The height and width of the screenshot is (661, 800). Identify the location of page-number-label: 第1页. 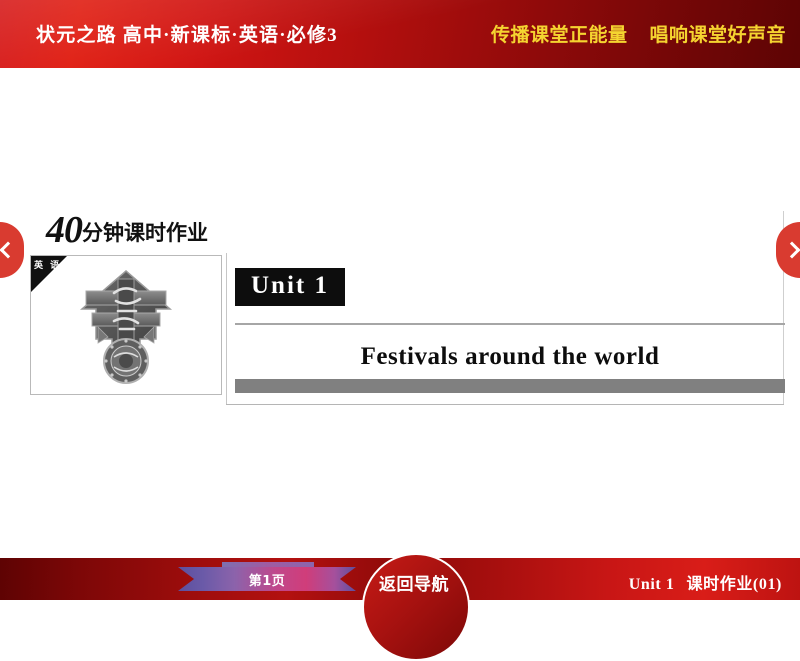
(267, 581).